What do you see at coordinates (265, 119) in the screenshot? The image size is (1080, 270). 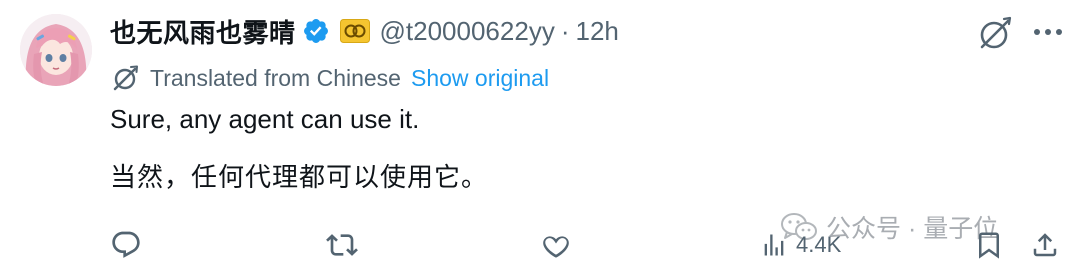 I see `tweet-text-translated: Sure, any agent can use it.` at bounding box center [265, 119].